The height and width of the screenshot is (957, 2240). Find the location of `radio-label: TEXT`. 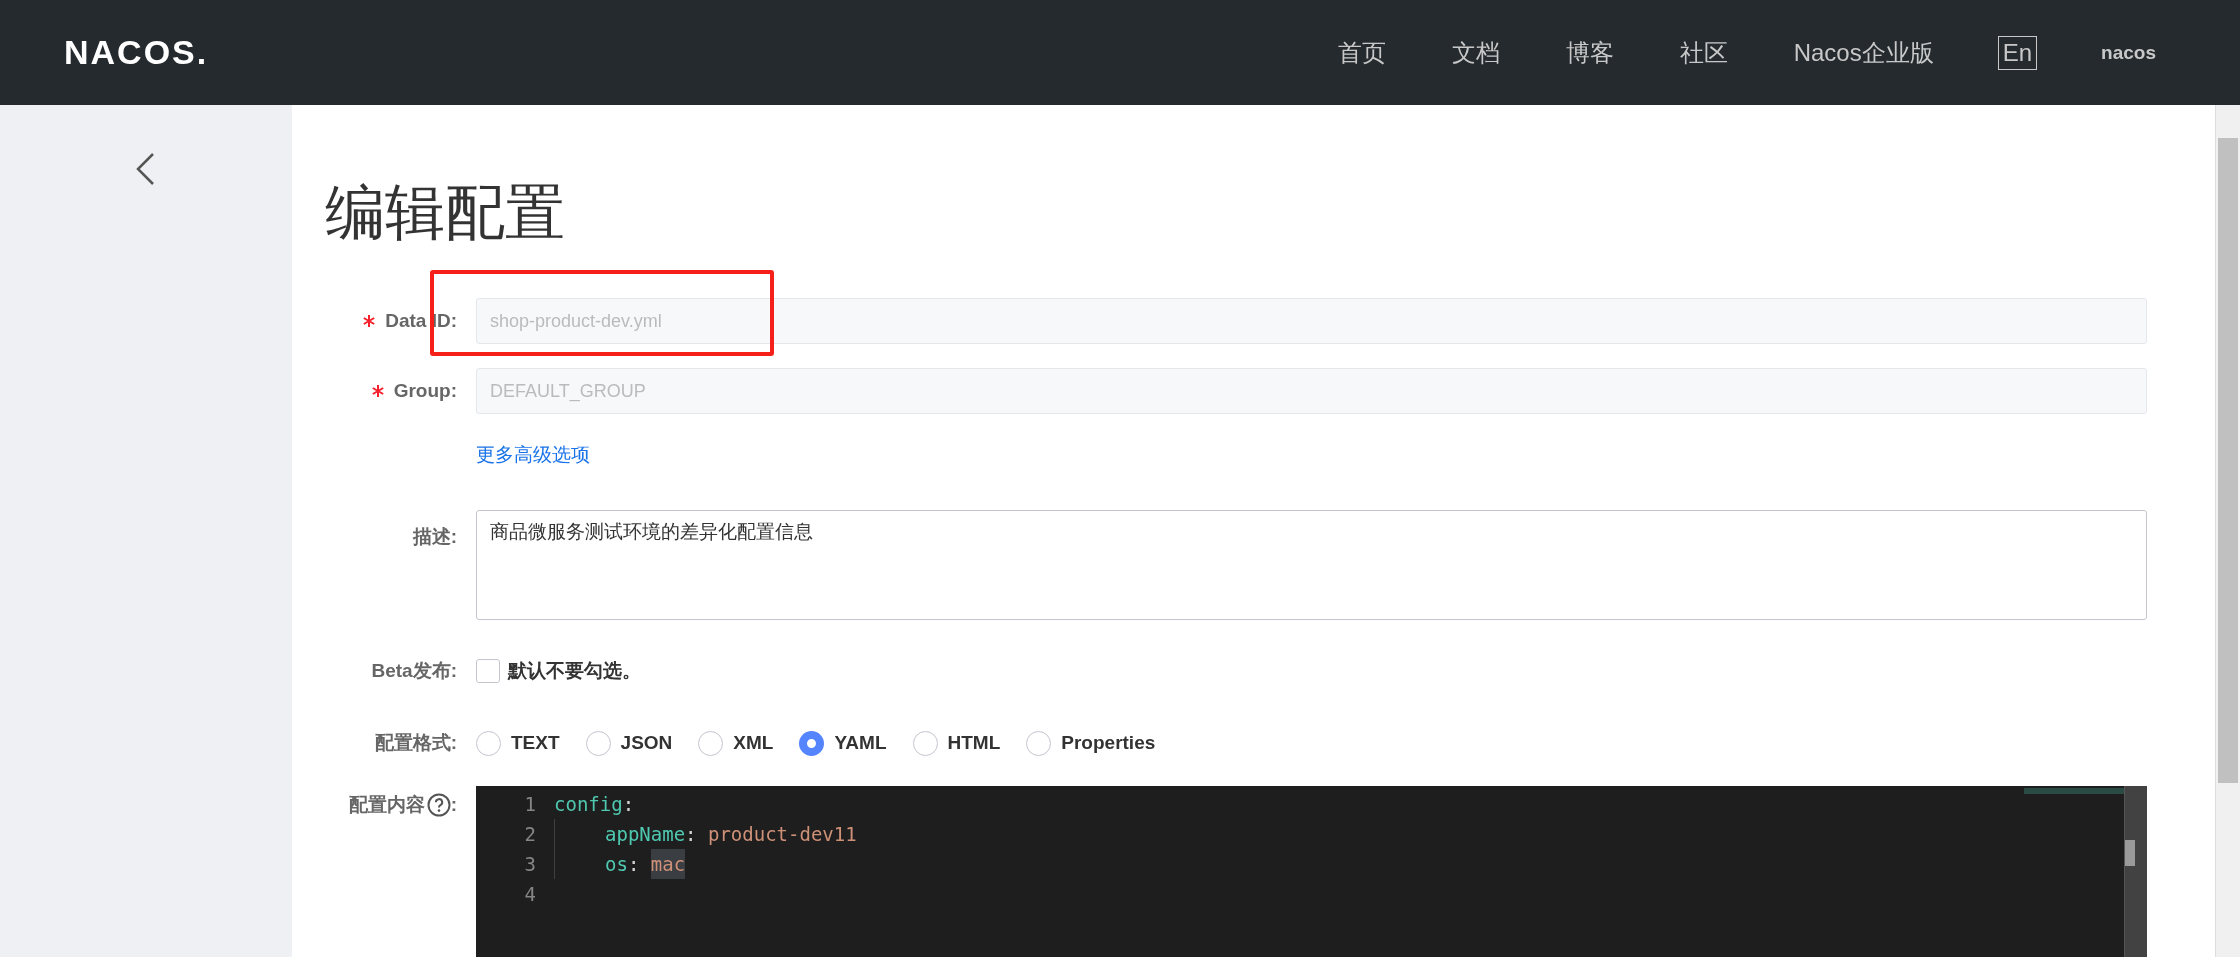

radio-label: TEXT is located at coordinates (535, 743).